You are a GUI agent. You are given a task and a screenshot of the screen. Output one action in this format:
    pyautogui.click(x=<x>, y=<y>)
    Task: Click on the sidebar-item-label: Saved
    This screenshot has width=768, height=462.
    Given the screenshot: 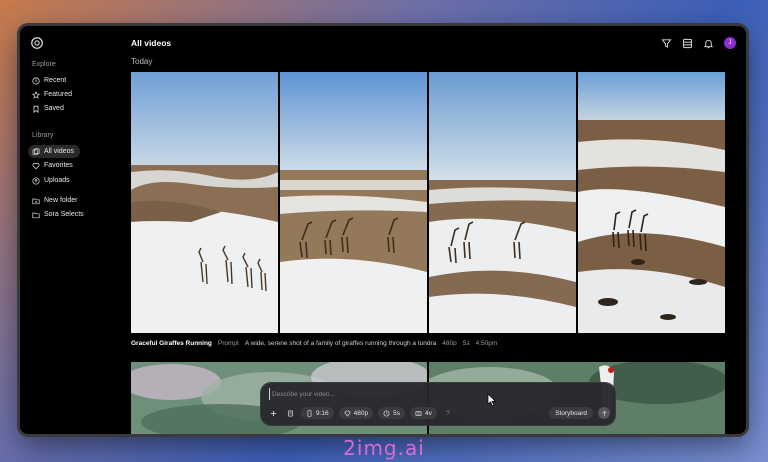 What is the action you would take?
    pyautogui.click(x=54, y=108)
    